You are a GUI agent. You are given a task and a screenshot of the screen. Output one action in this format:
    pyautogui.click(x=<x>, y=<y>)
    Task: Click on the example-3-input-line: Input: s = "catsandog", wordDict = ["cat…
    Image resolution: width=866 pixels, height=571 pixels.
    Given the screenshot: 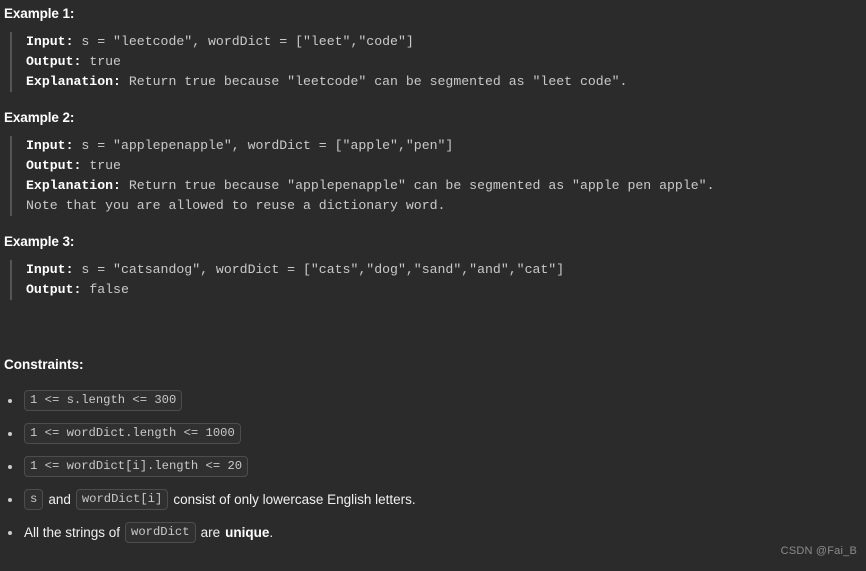 What is the action you would take?
    pyautogui.click(x=446, y=270)
    